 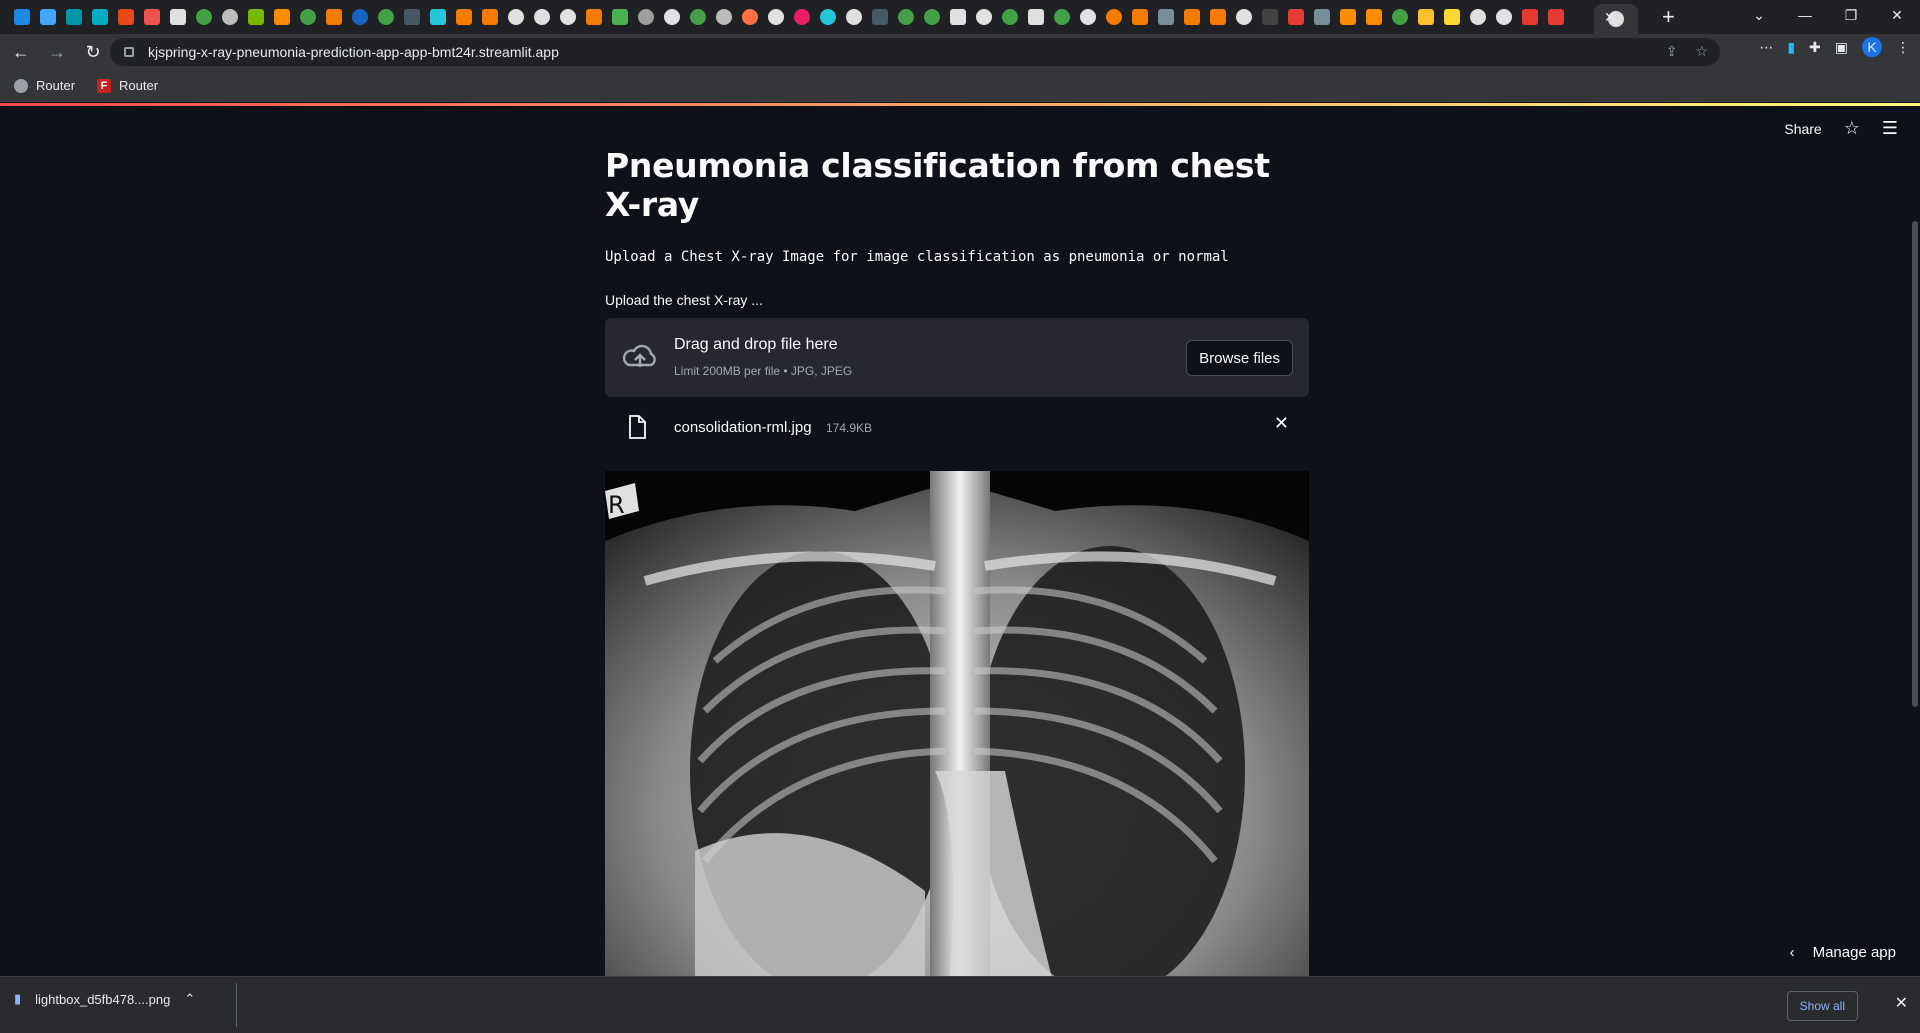 I want to click on share-page-icon: ⇪, so click(x=1672, y=51).